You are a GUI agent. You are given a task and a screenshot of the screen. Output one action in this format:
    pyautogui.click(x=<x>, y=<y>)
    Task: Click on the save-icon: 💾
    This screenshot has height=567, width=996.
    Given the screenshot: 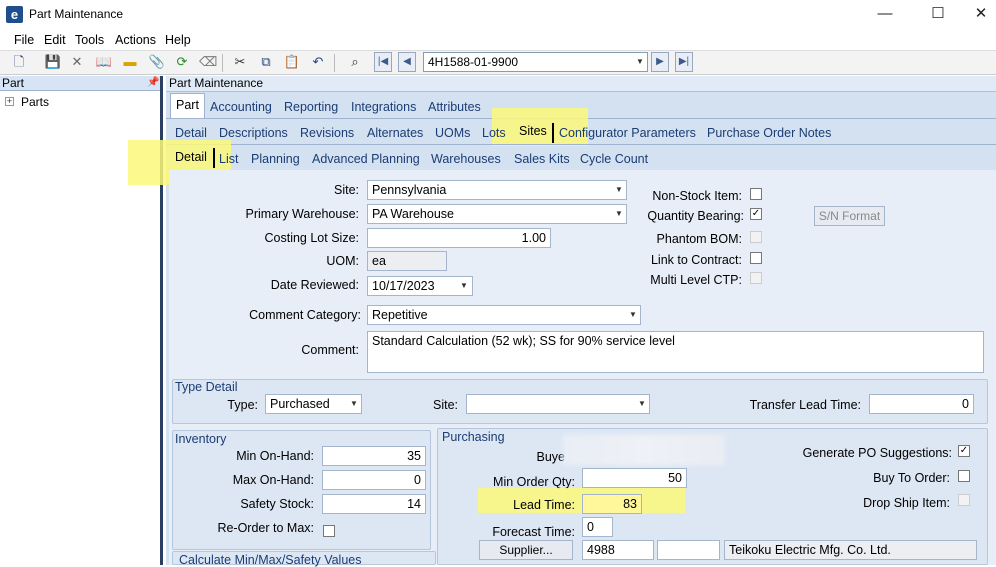 What is the action you would take?
    pyautogui.click(x=53, y=62)
    